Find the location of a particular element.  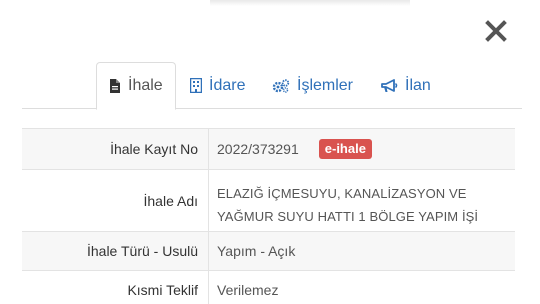

row-kayit-no: İhale Kayıt No 2022/373291 e-ihale is located at coordinates (268, 149).